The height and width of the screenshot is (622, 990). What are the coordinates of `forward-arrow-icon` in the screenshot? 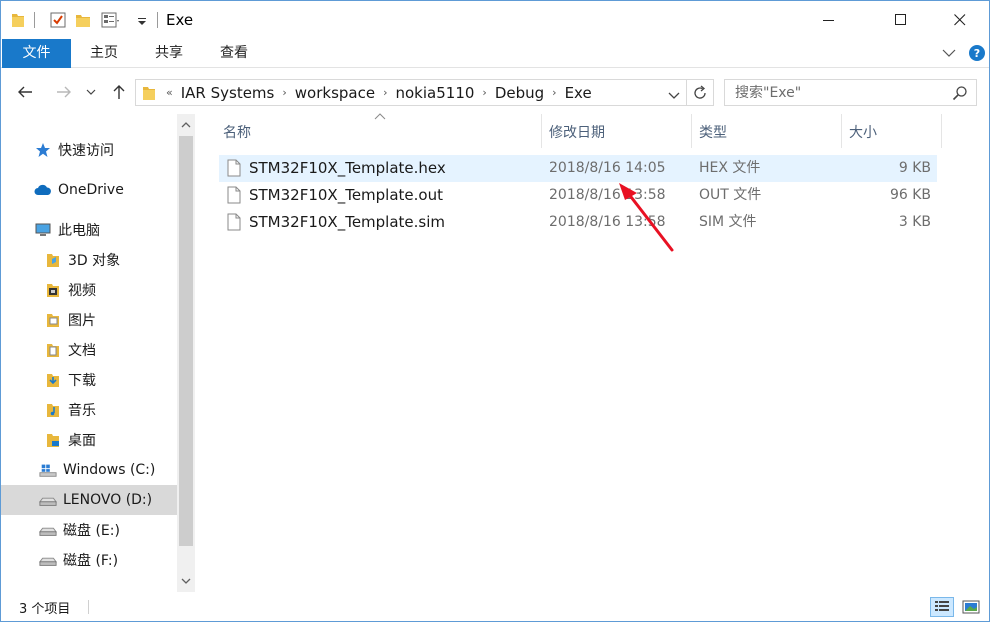 It's located at (64, 92).